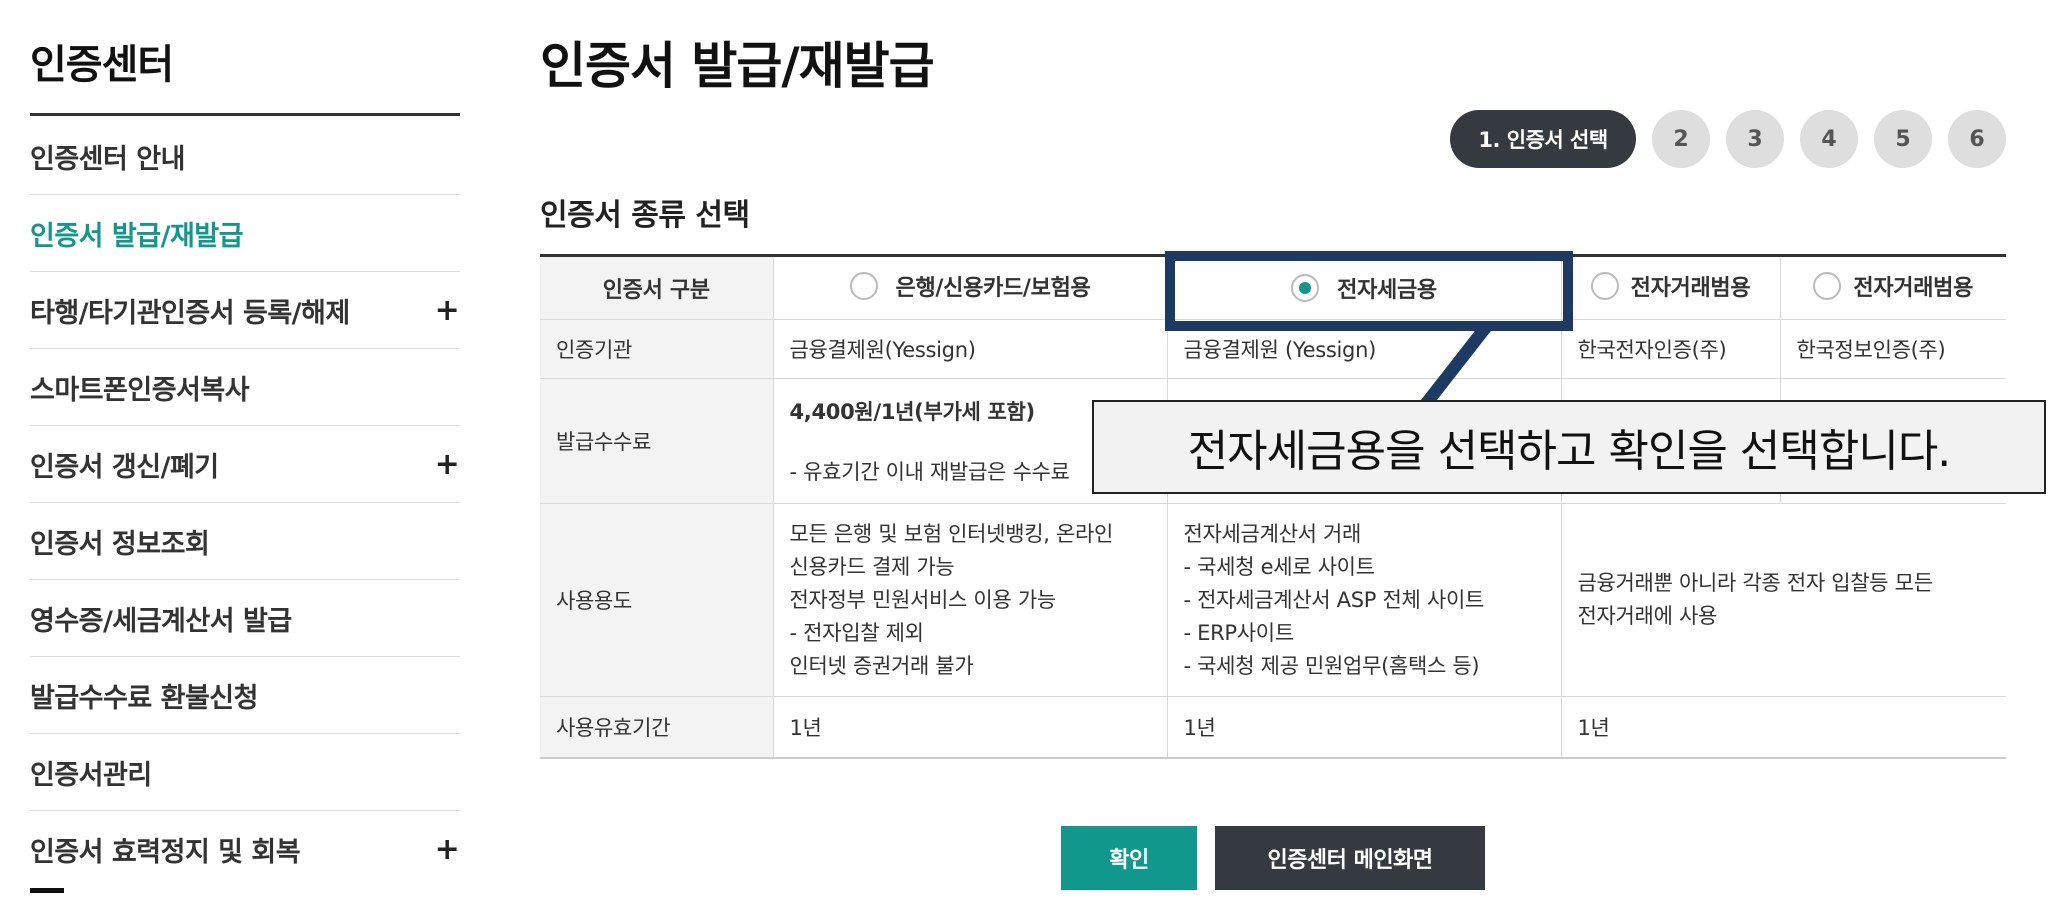 The image size is (2048, 916). I want to click on sidebar-divider, so click(245, 114).